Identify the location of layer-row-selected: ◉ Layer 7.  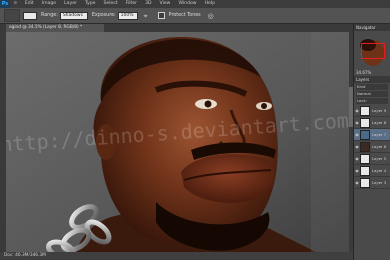
(372, 135).